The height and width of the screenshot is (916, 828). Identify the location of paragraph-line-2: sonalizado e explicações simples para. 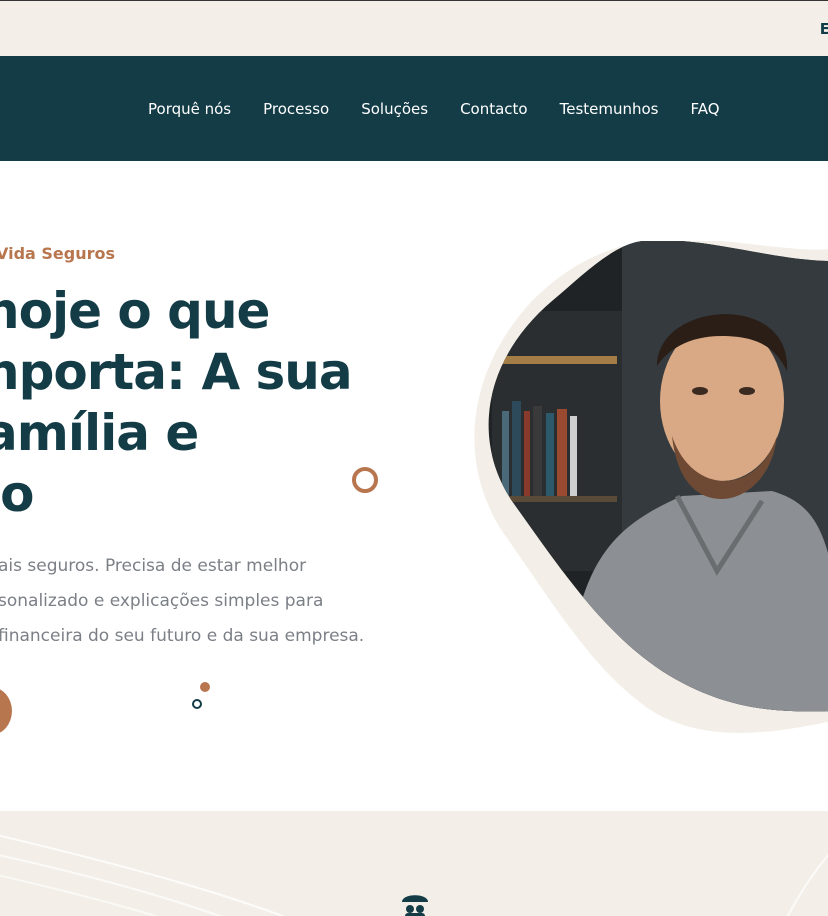
(162, 601).